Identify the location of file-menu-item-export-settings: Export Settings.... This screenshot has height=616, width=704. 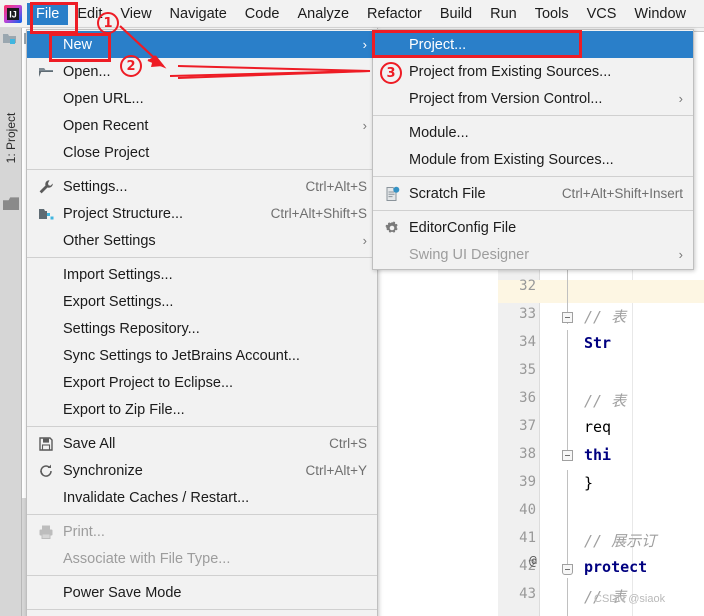
(202, 301).